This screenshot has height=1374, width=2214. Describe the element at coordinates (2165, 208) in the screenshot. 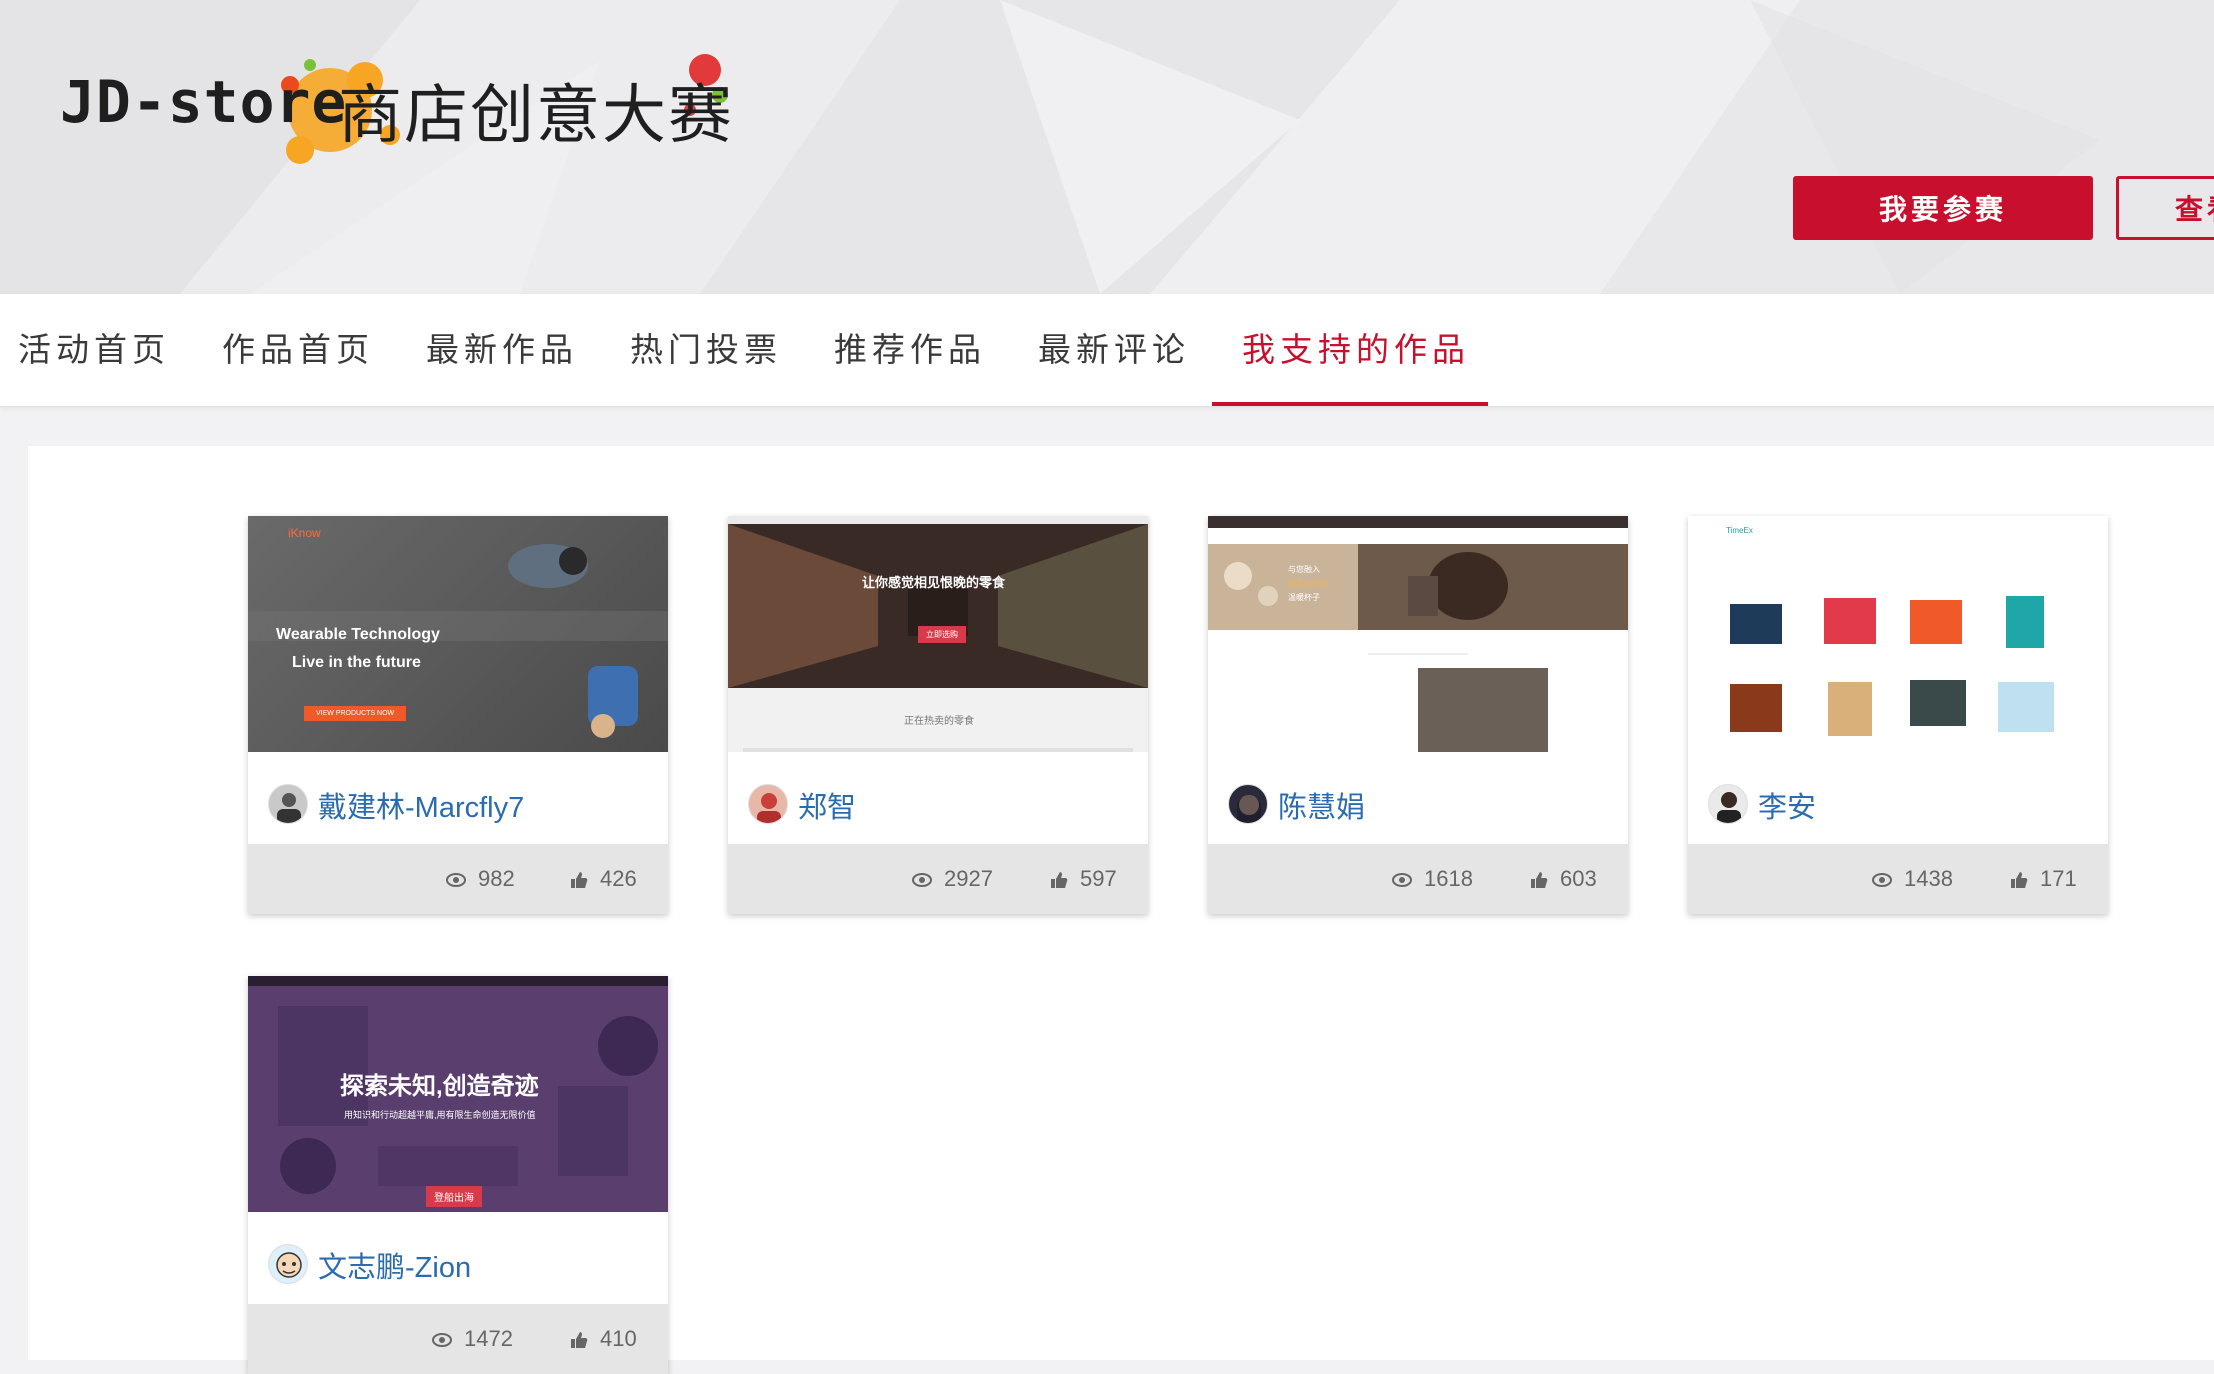

I see `view-button: 查看` at that location.